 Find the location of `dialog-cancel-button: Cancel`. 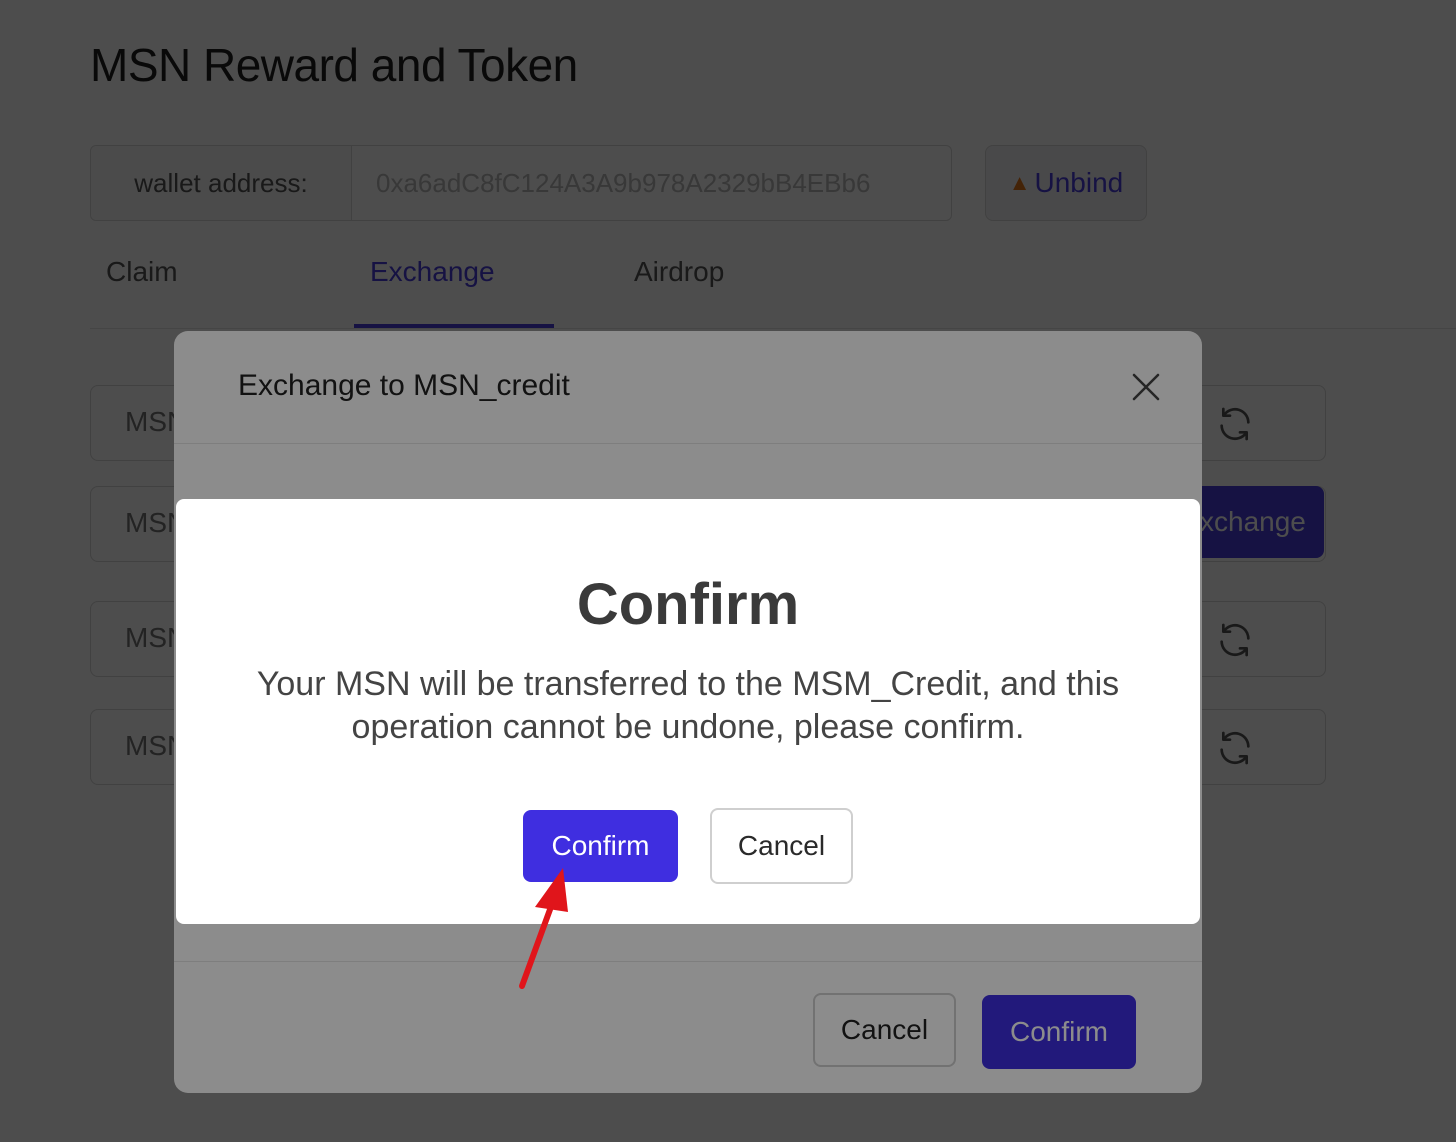

dialog-cancel-button: Cancel is located at coordinates (781, 846).